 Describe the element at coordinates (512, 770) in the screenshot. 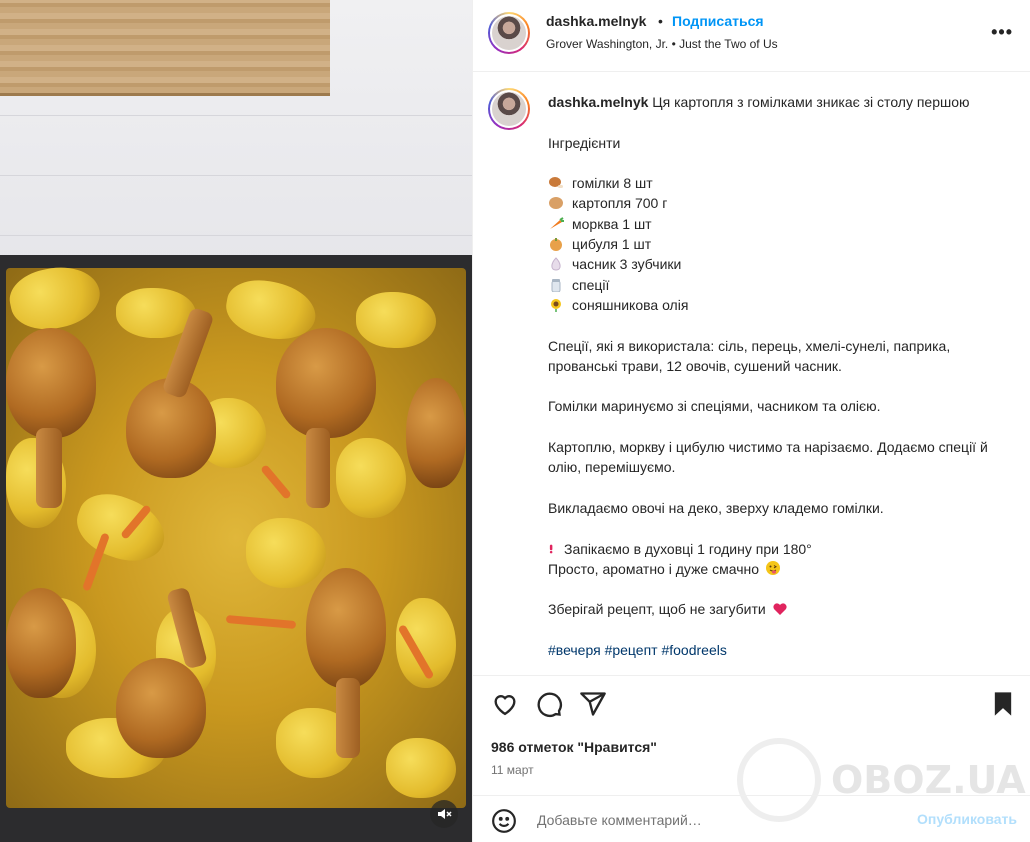

I see `post-date: 11 март` at that location.